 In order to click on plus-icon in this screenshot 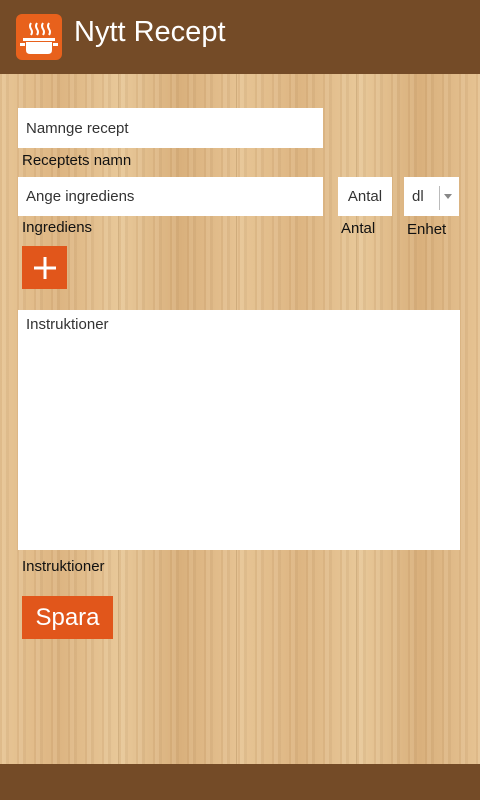, I will do `click(44, 267)`.